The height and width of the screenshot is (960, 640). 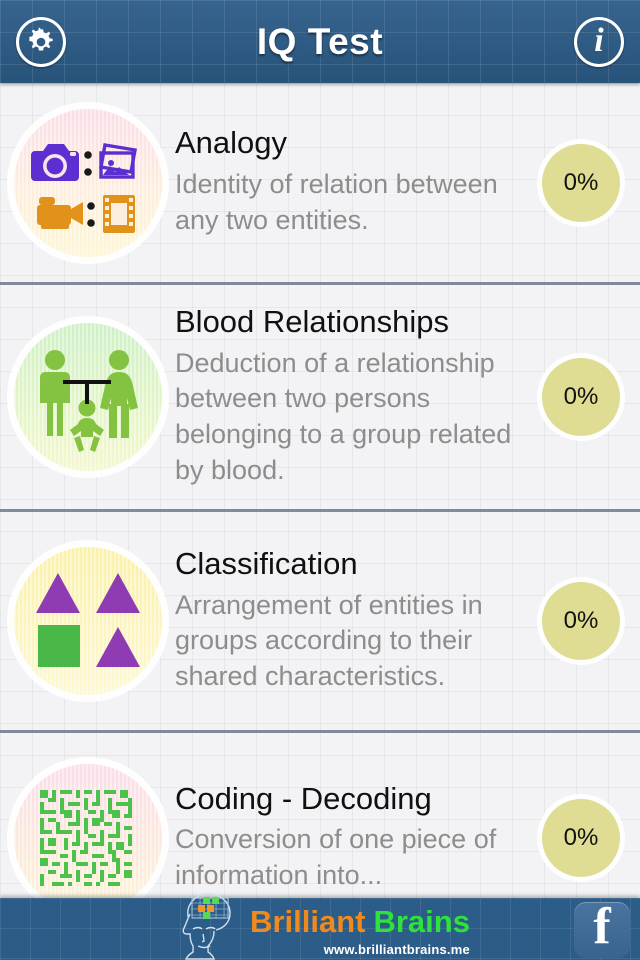 What do you see at coordinates (83, 187) in the screenshot?
I see `camera-photo-camcorder-film-icon` at bounding box center [83, 187].